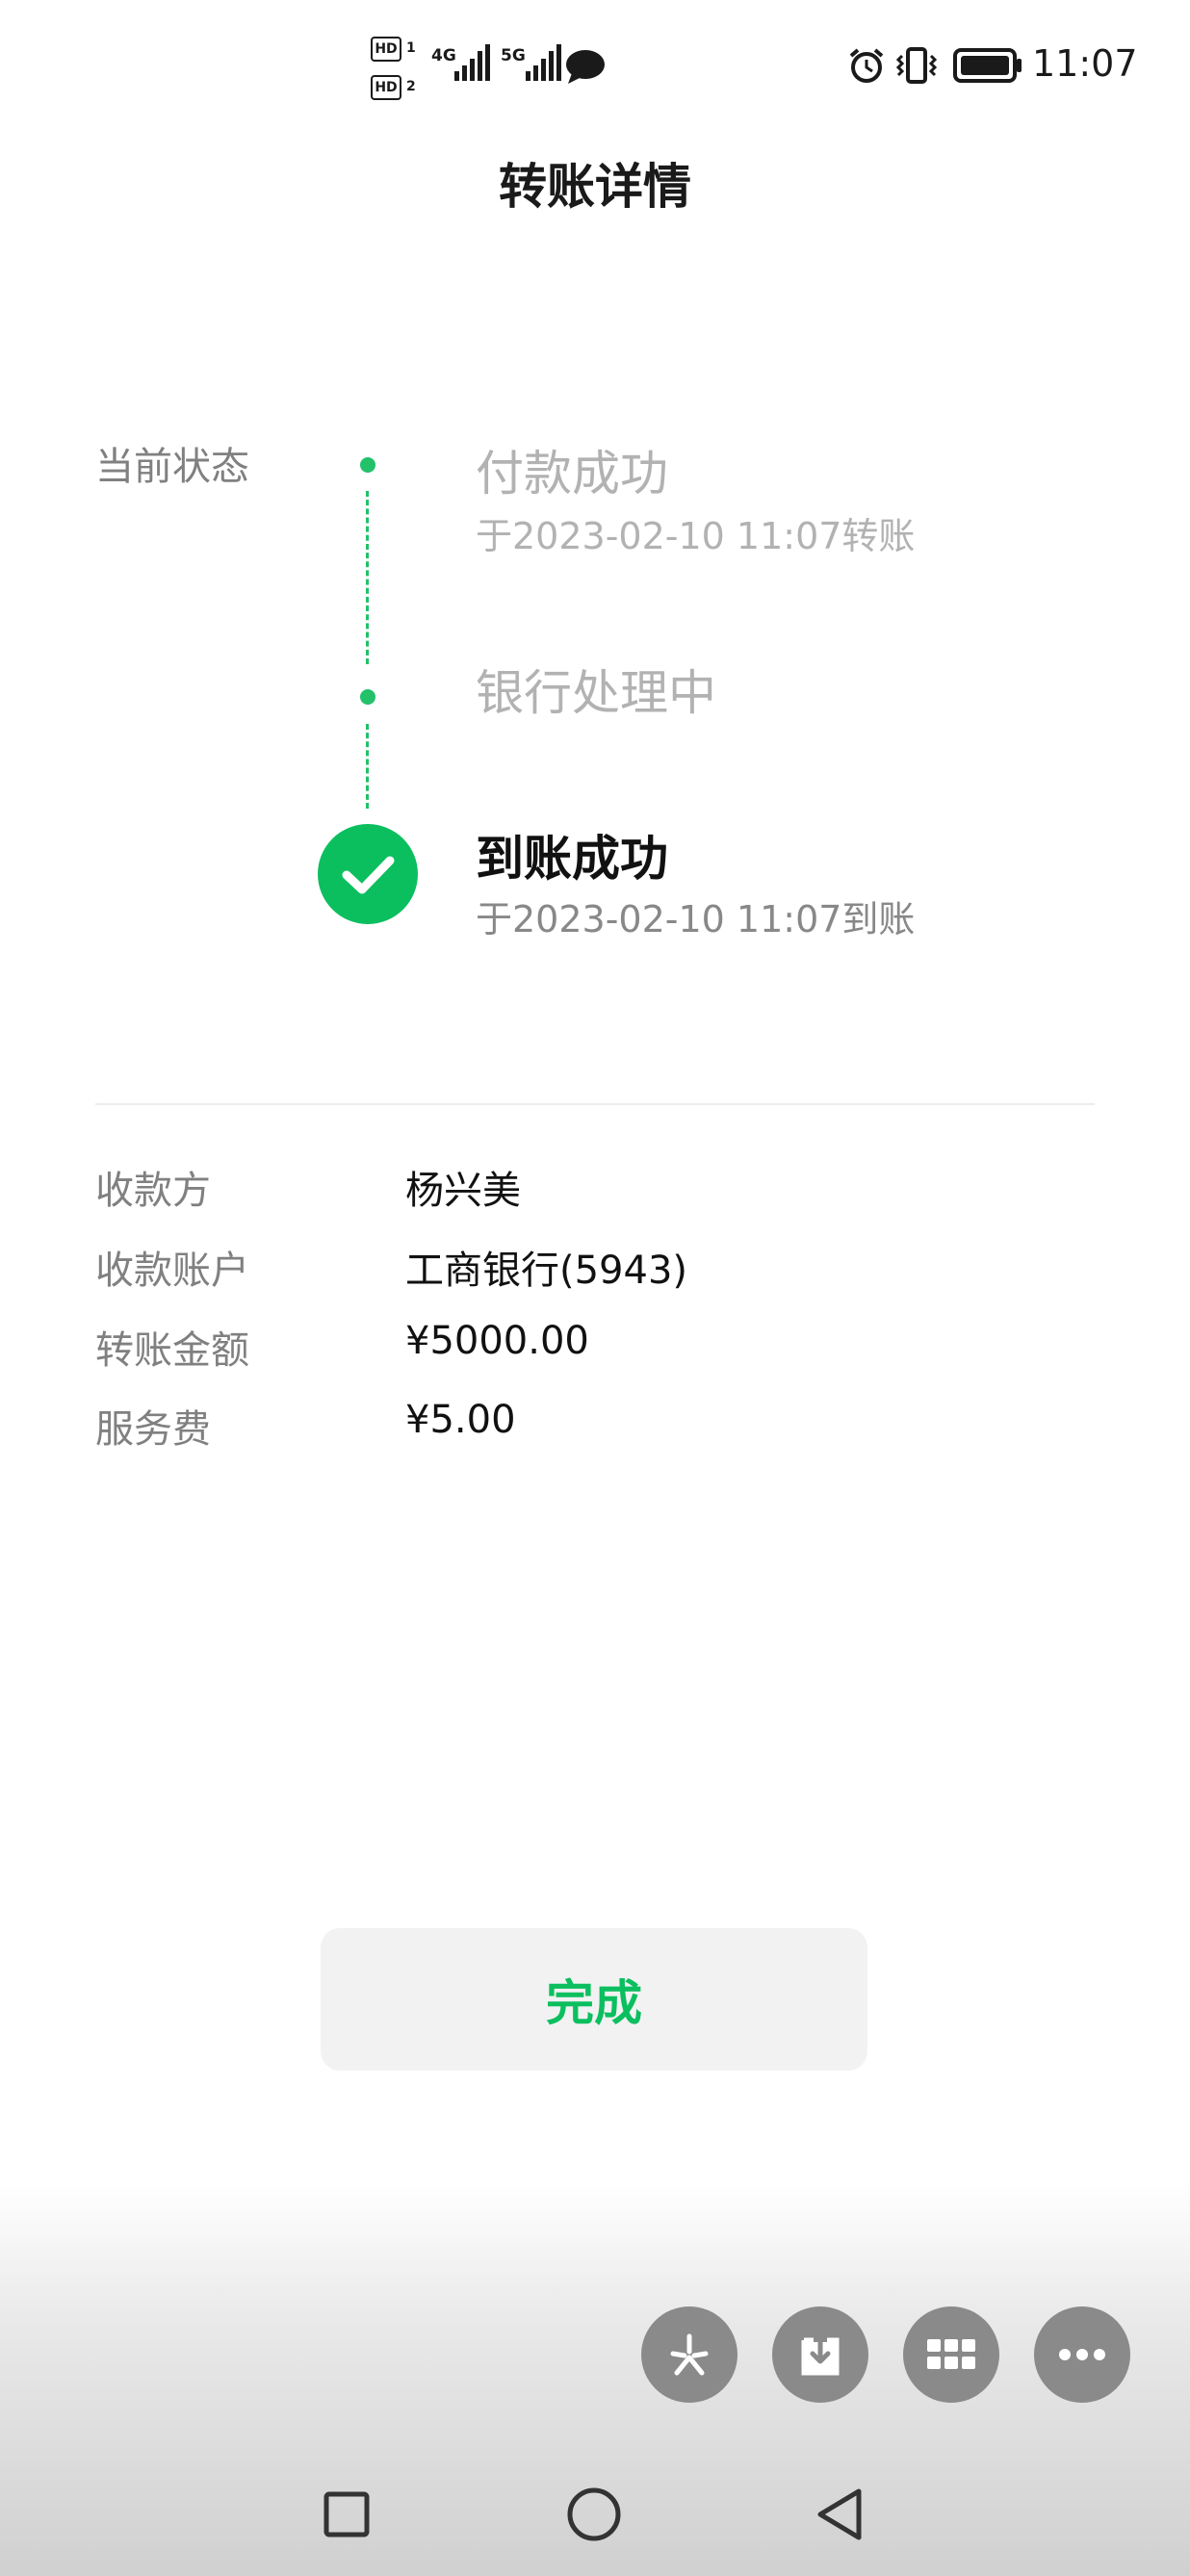 Image resolution: width=1190 pixels, height=2576 pixels. I want to click on step-paid-title: 付款成功, so click(572, 474).